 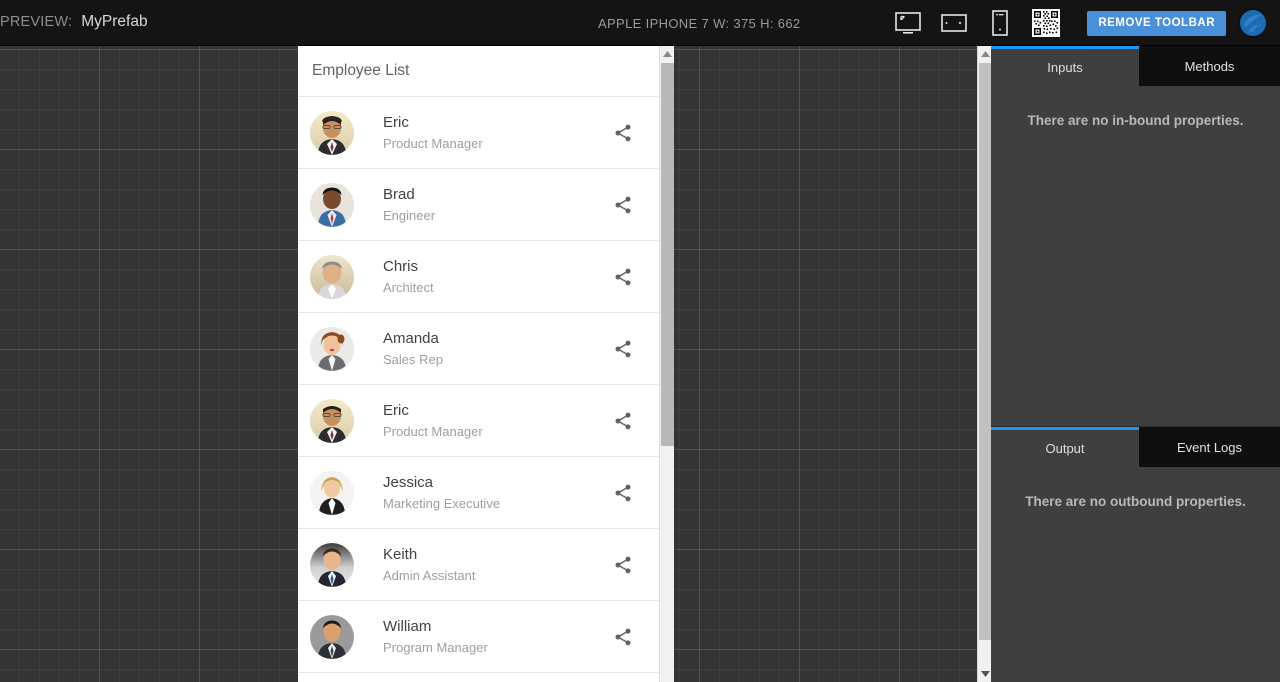 I want to click on toolbar-actions: REMOVE TOOLBAR, so click(x=1077, y=23).